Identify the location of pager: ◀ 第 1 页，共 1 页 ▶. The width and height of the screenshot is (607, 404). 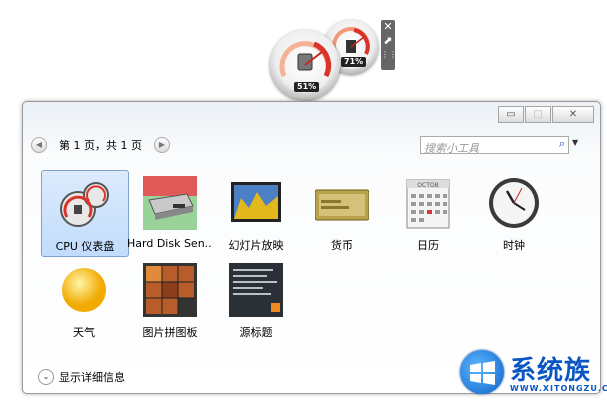
(100, 145).